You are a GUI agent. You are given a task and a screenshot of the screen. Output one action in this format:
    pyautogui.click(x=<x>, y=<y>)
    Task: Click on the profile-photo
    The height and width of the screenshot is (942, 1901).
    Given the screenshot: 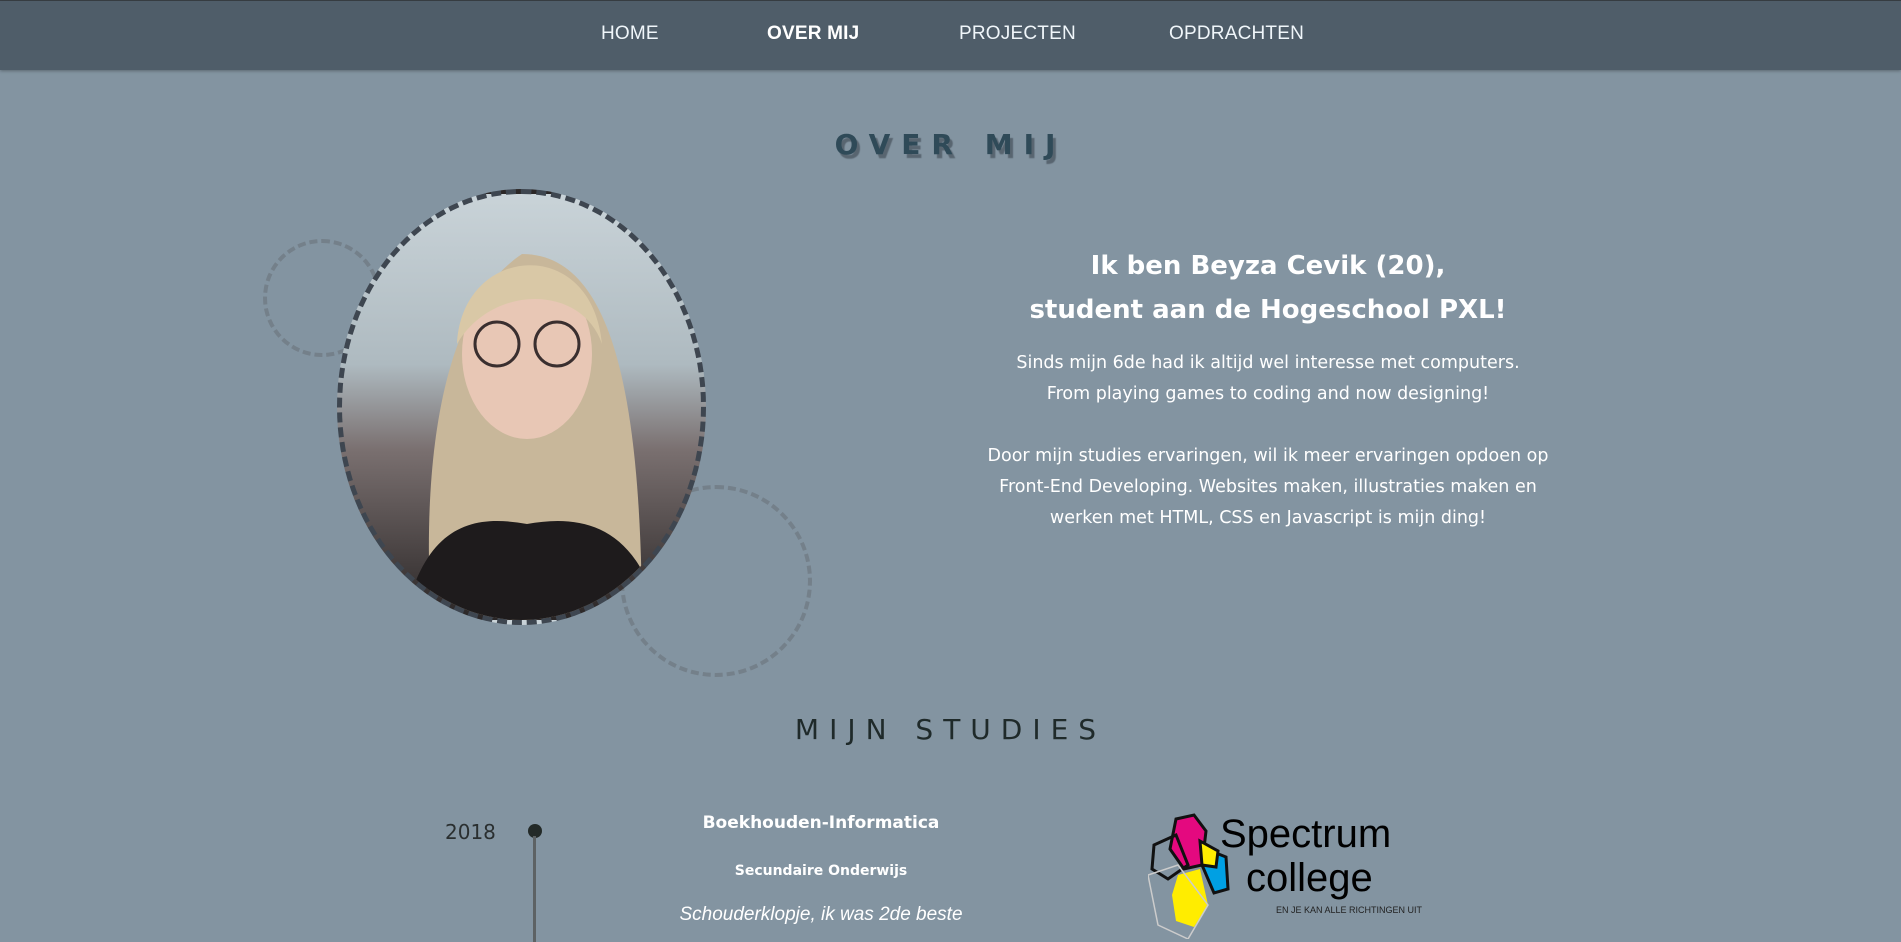 What is the action you would take?
    pyautogui.click(x=521, y=407)
    